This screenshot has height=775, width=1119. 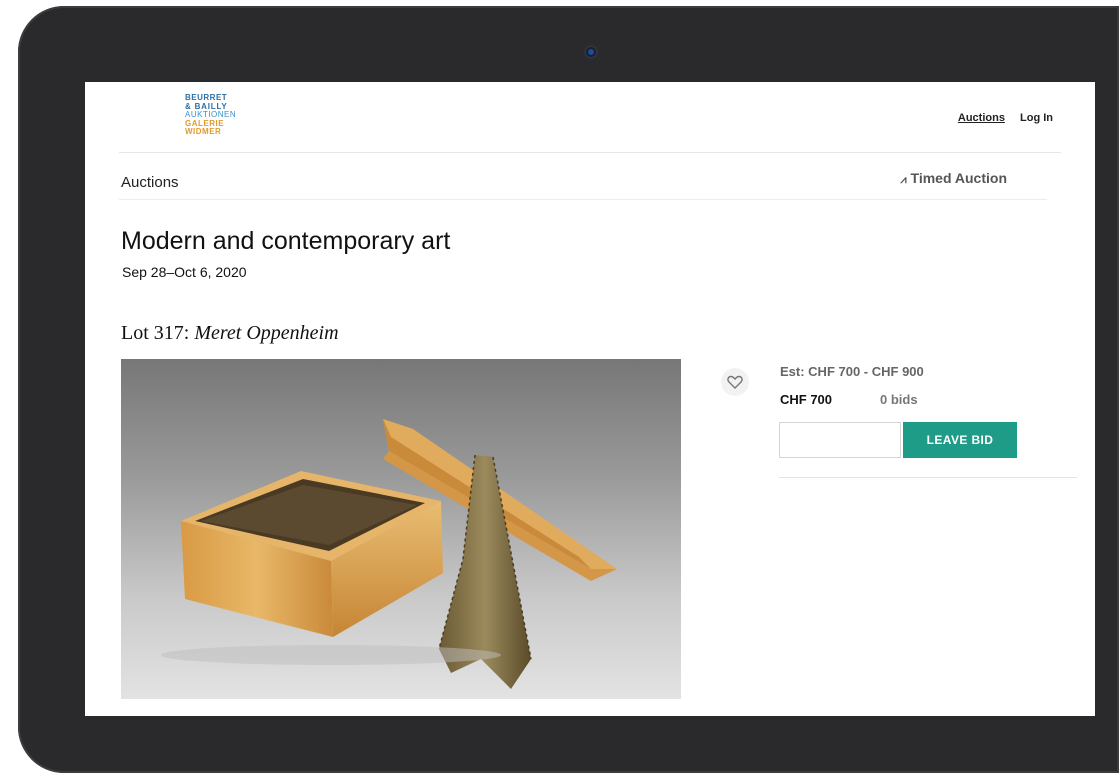 I want to click on heart-icon, so click(x=735, y=382).